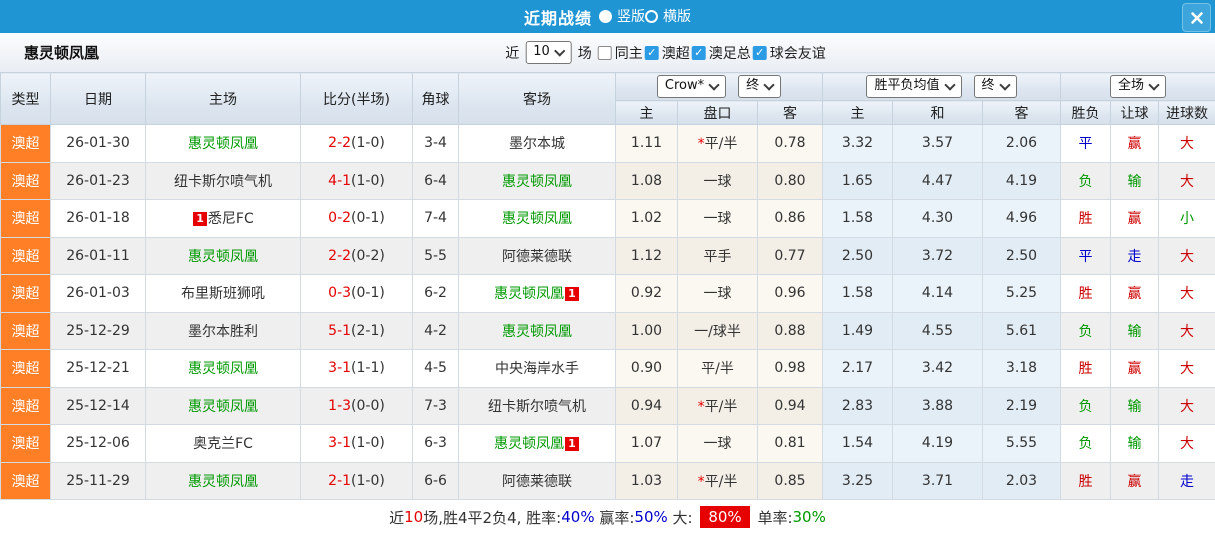  What do you see at coordinates (368, 293) in the screenshot?
I see `halftime-score: (0-1)` at bounding box center [368, 293].